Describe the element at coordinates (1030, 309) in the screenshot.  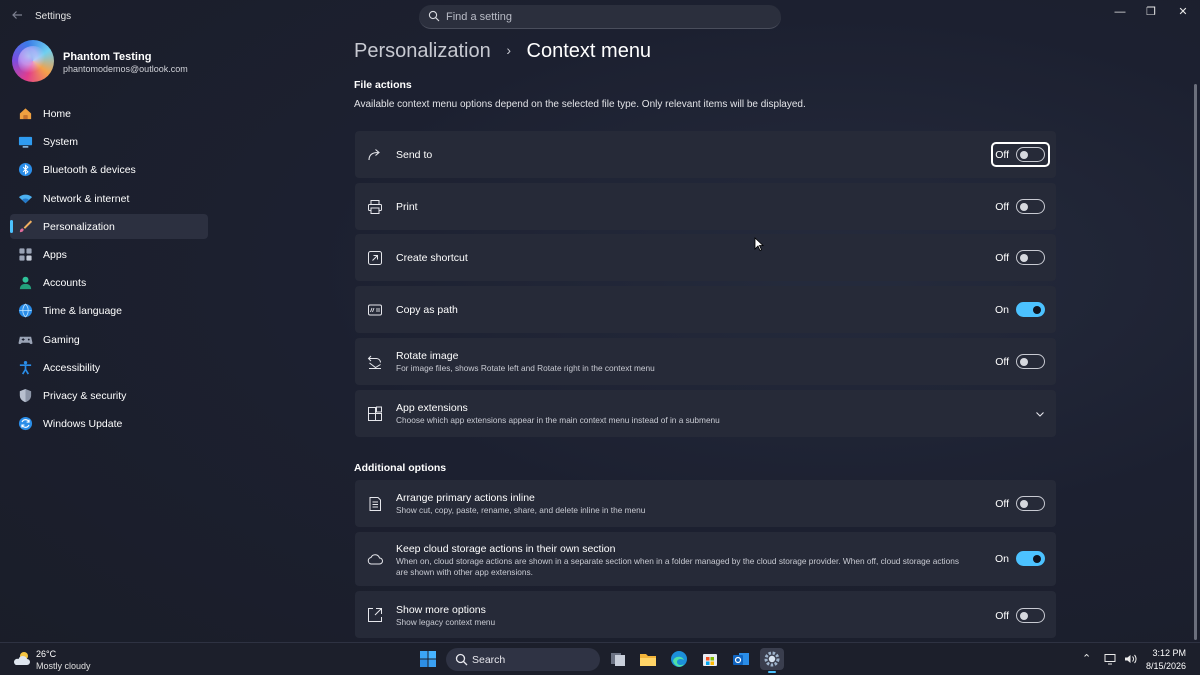
I see `copy-as-path-toggle` at that location.